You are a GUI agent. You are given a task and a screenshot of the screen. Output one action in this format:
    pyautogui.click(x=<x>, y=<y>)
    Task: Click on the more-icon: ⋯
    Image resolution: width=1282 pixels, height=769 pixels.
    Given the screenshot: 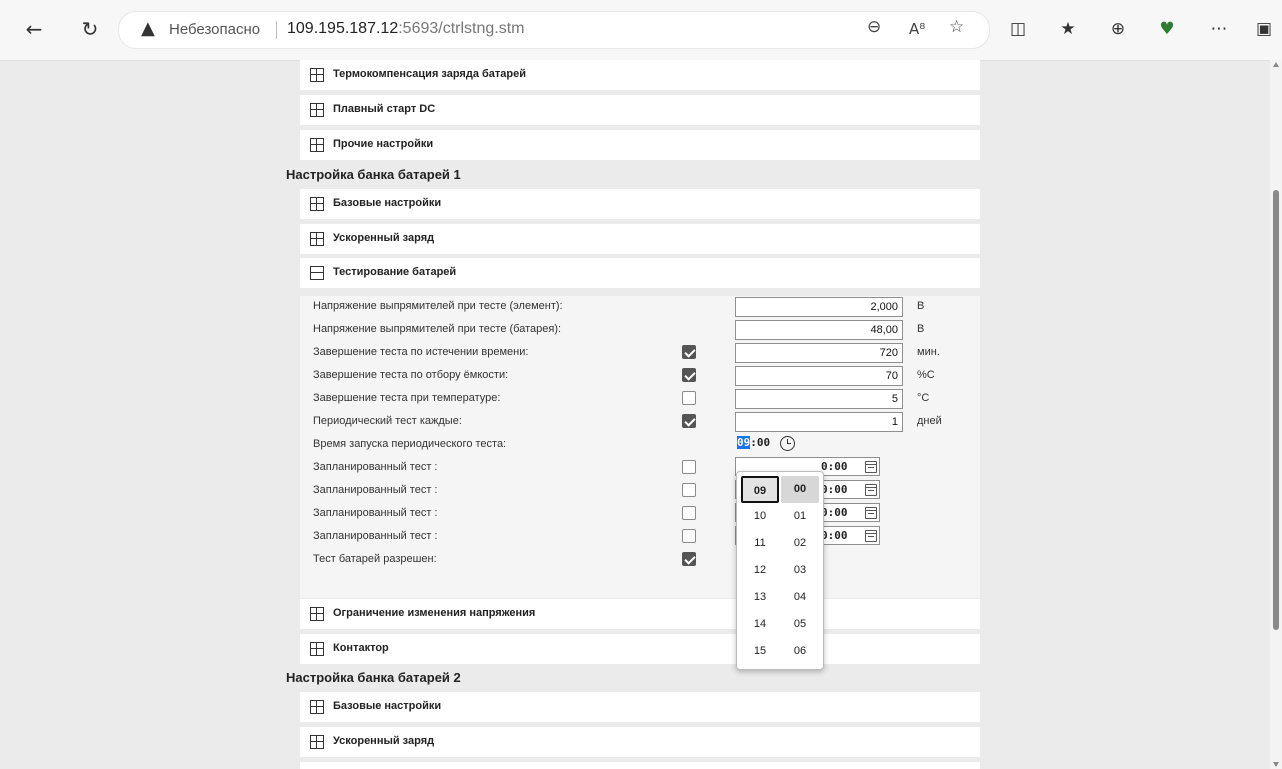 What is the action you would take?
    pyautogui.click(x=1219, y=29)
    